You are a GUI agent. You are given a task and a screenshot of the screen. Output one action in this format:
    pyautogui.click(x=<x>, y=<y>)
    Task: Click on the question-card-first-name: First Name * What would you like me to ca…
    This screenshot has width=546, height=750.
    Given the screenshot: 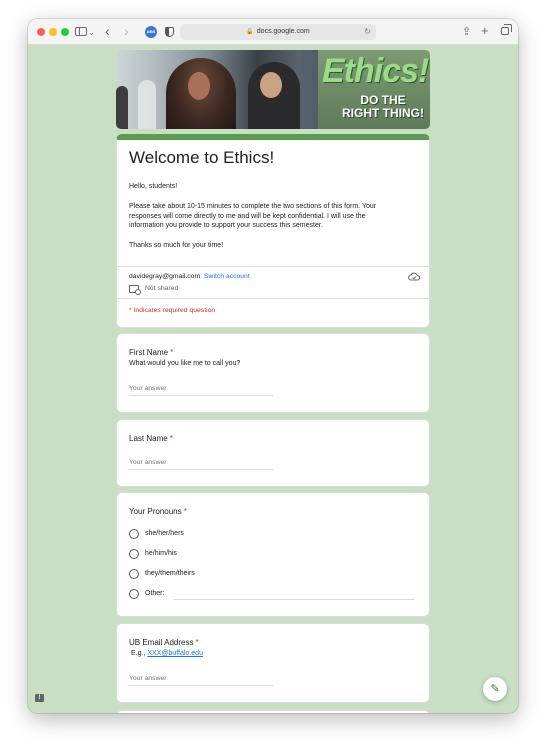 What is the action you would take?
    pyautogui.click(x=273, y=373)
    